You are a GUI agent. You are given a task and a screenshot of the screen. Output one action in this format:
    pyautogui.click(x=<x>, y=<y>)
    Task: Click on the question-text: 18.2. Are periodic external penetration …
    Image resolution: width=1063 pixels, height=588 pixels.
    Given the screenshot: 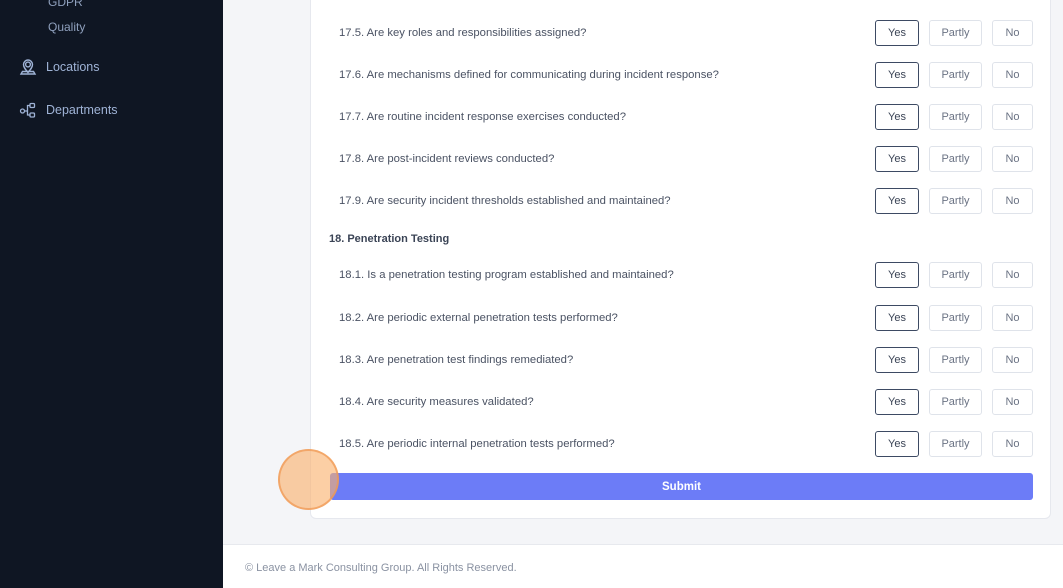 What is the action you would take?
    pyautogui.click(x=478, y=318)
    